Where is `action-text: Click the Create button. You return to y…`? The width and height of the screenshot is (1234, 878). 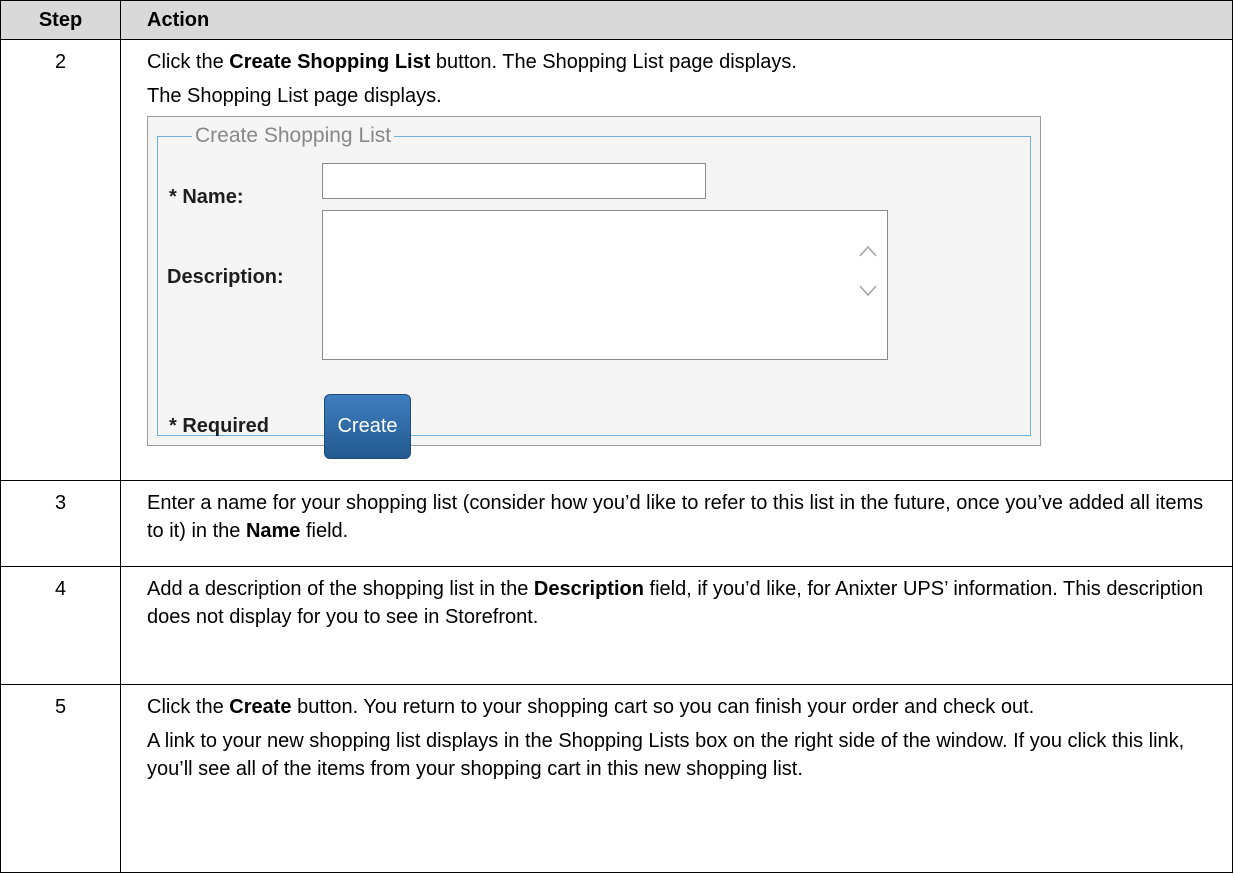 action-text: Click the Create button. You return to y… is located at coordinates (591, 707).